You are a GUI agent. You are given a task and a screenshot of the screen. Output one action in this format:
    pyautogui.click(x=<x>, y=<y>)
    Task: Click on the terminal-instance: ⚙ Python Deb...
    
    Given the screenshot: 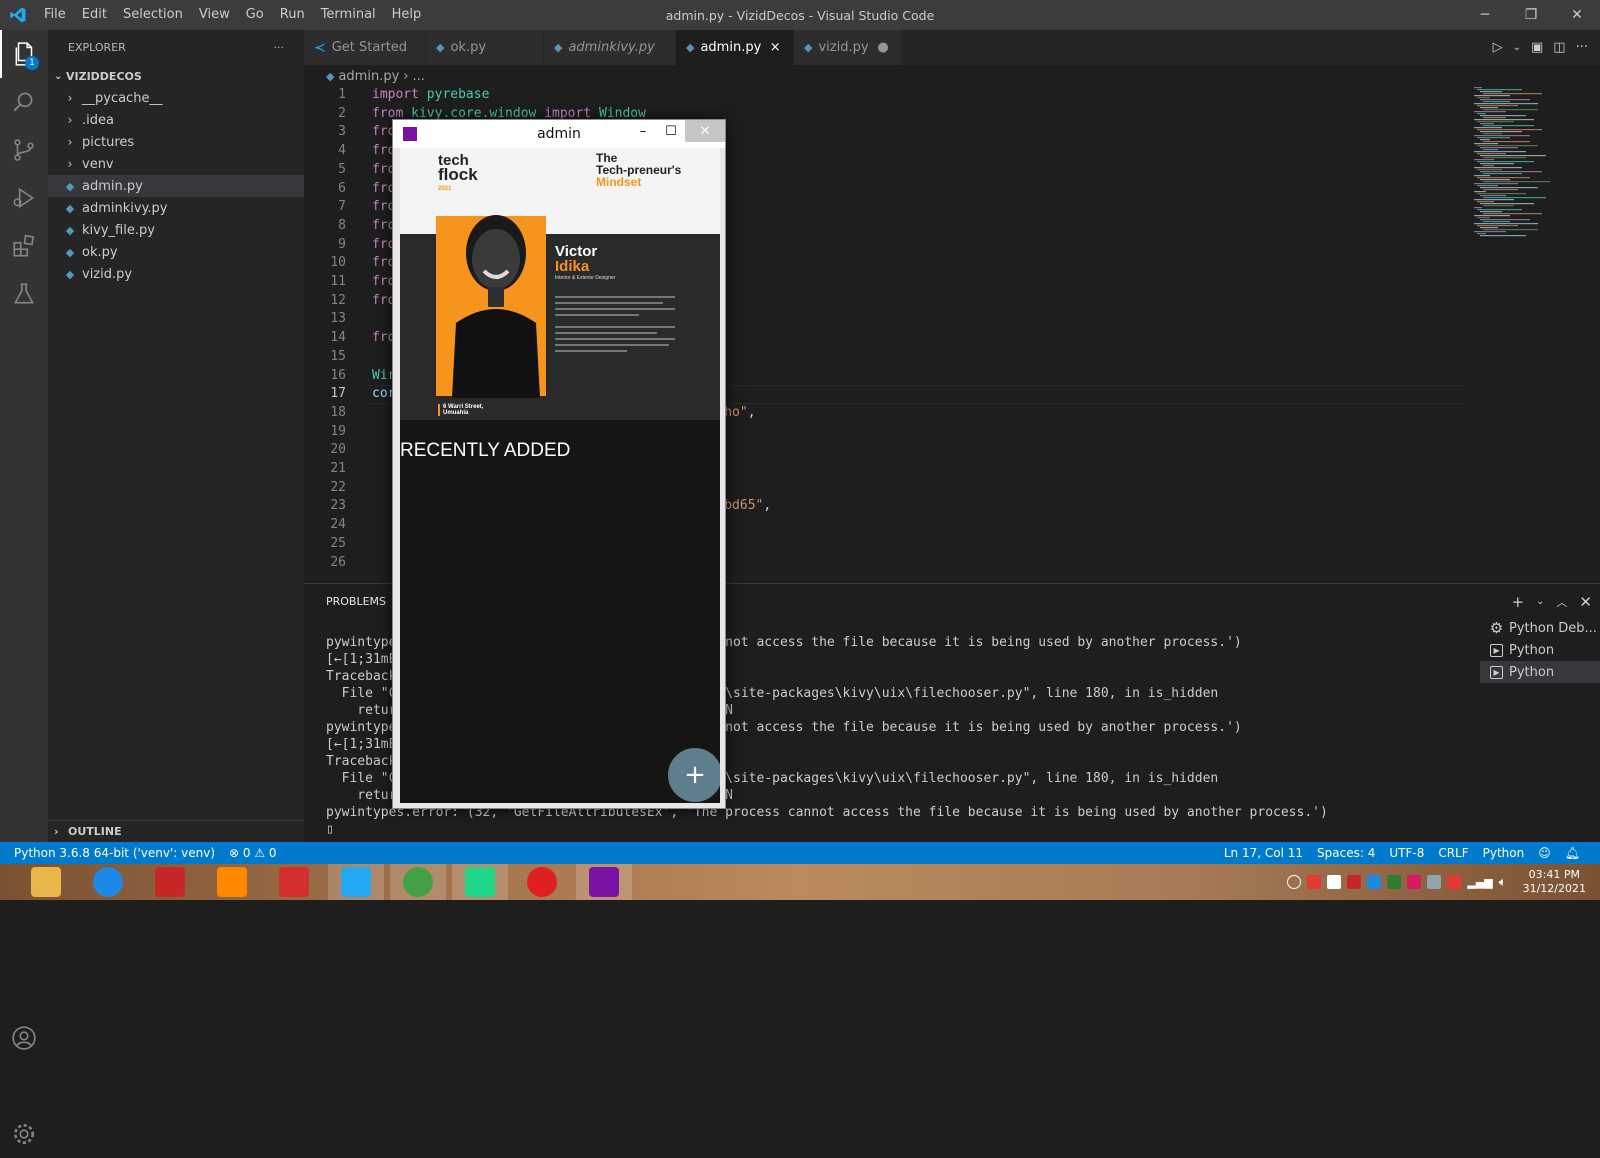 What is the action you would take?
    pyautogui.click(x=1540, y=628)
    